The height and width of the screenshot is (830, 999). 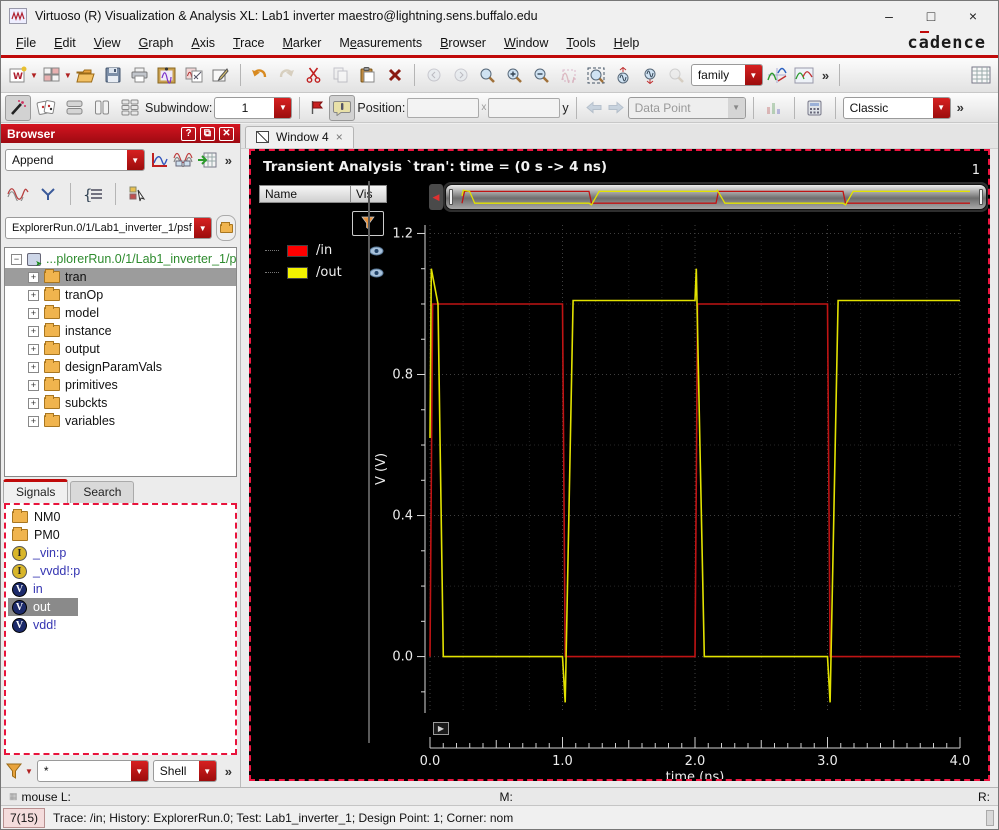 What do you see at coordinates (395, 75) in the screenshot?
I see `delete-button` at bounding box center [395, 75].